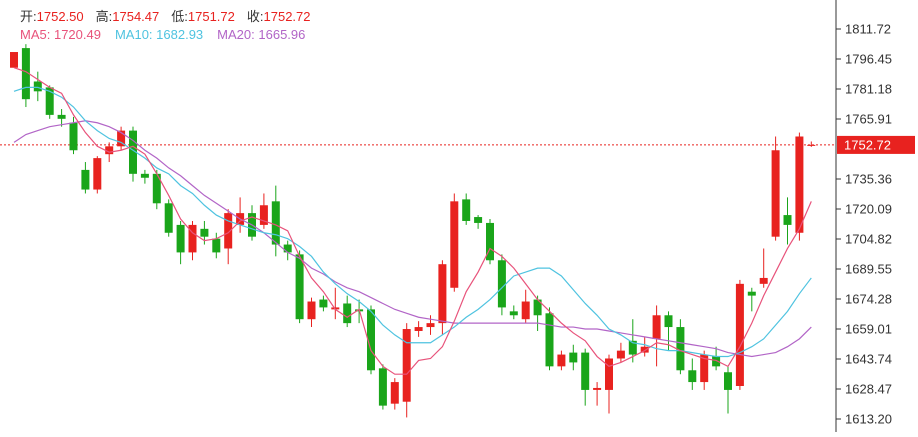 This screenshot has height=437, width=918. Describe the element at coordinates (60, 16) in the screenshot. I see `open-value: 1752.50` at that location.